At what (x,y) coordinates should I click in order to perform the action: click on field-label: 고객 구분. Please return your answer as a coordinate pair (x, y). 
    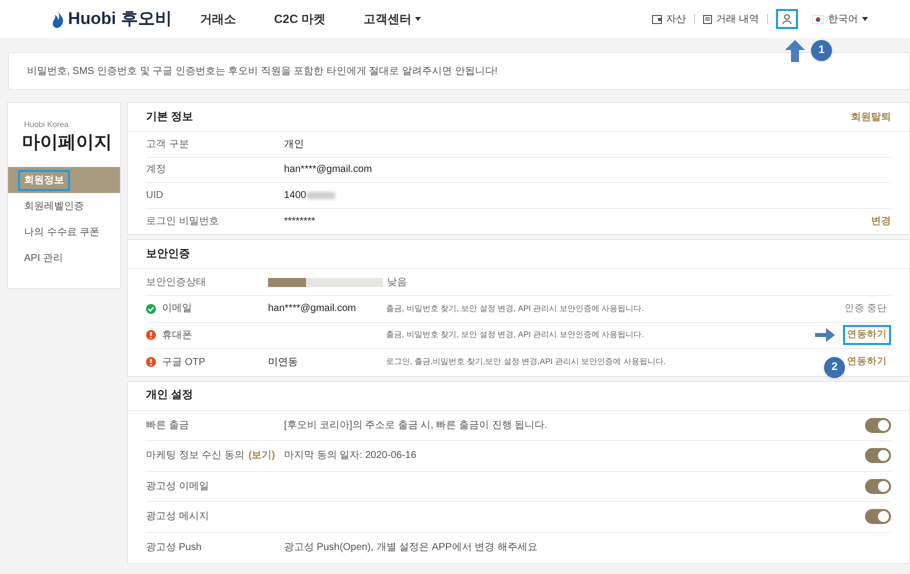
    Looking at the image, I should click on (168, 145).